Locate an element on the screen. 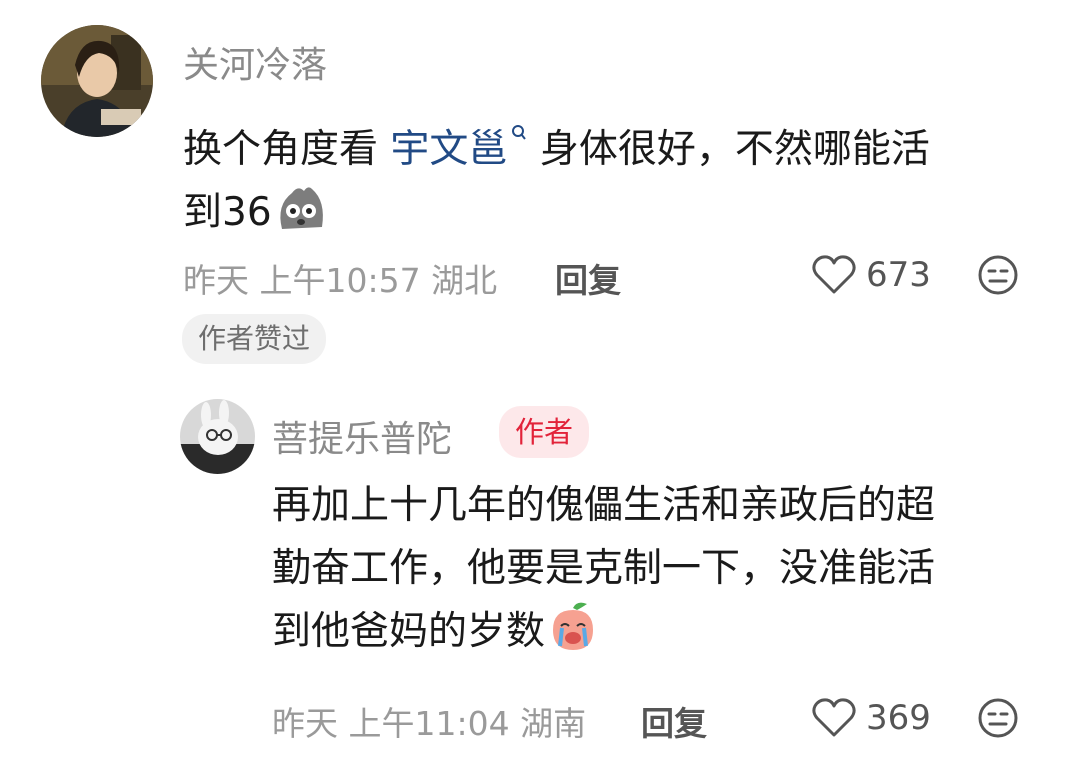 This screenshot has height=777, width=1079. like-button: 673 is located at coordinates (871, 275).